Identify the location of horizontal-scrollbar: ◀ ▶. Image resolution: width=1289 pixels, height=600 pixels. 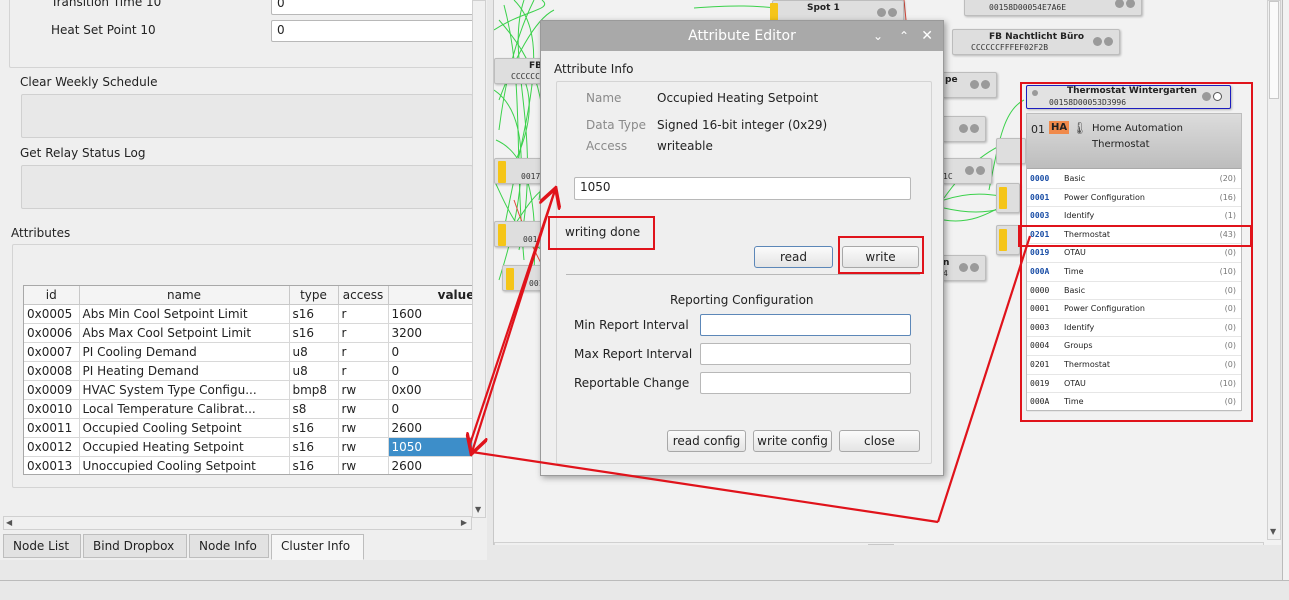
(237, 523).